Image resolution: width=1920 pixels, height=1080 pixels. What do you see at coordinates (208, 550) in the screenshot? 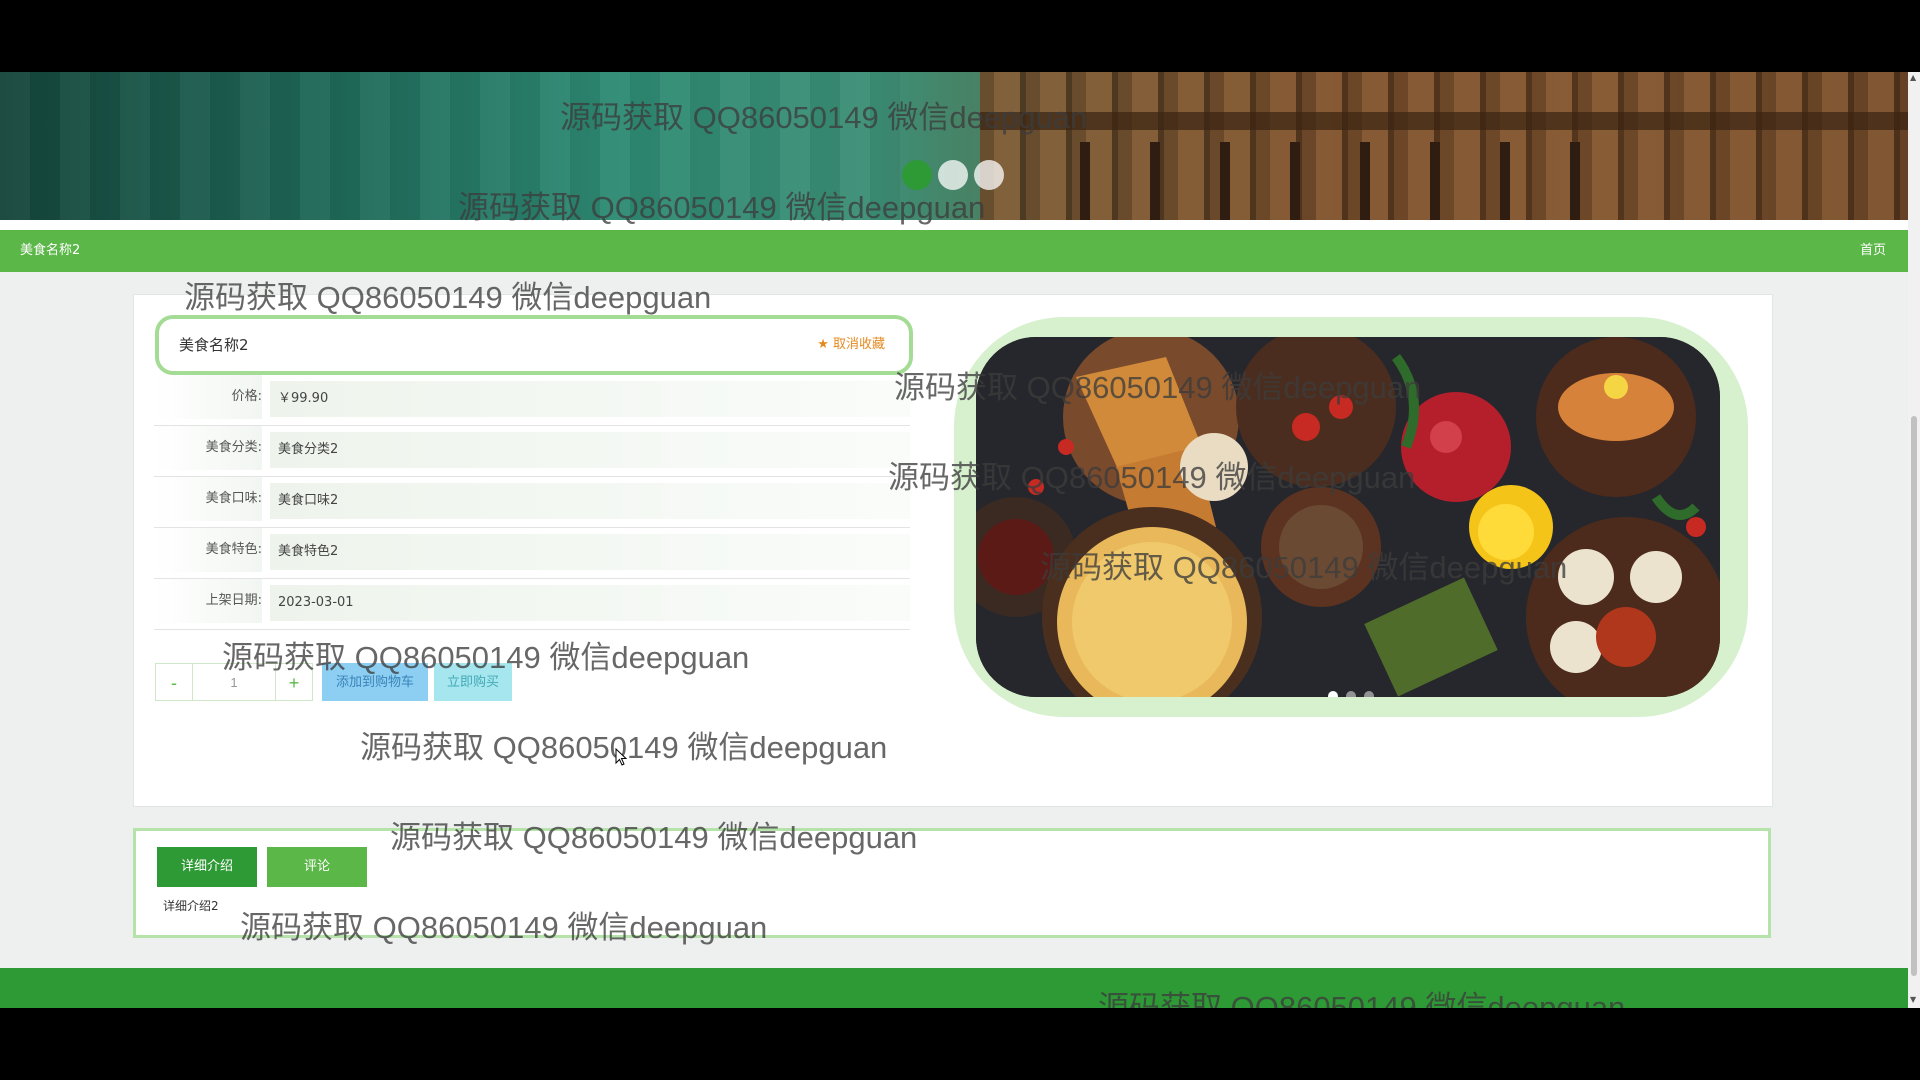
I see `feature-label: 美食特色:` at bounding box center [208, 550].